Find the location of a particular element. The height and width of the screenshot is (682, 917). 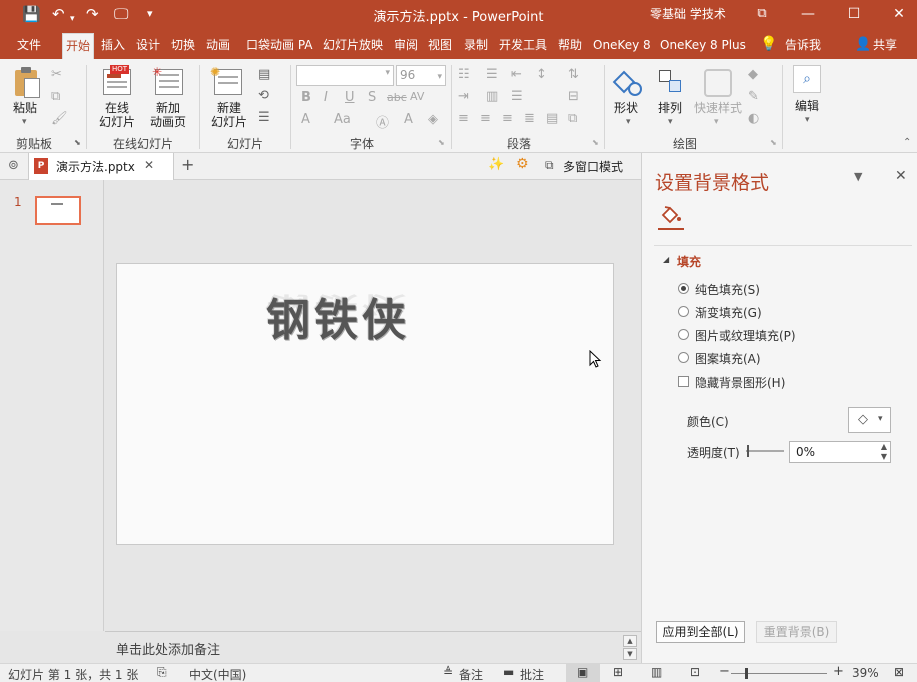

line-spacing-icon: ↕ is located at coordinates (541, 74).